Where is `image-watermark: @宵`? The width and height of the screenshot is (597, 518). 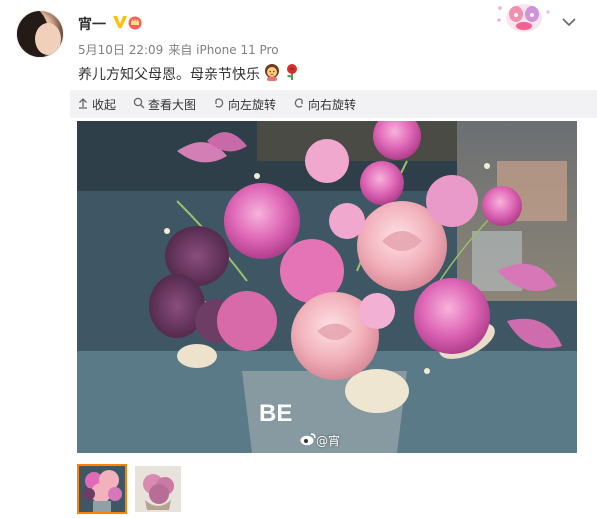
image-watermark: @宵 is located at coordinates (320, 440).